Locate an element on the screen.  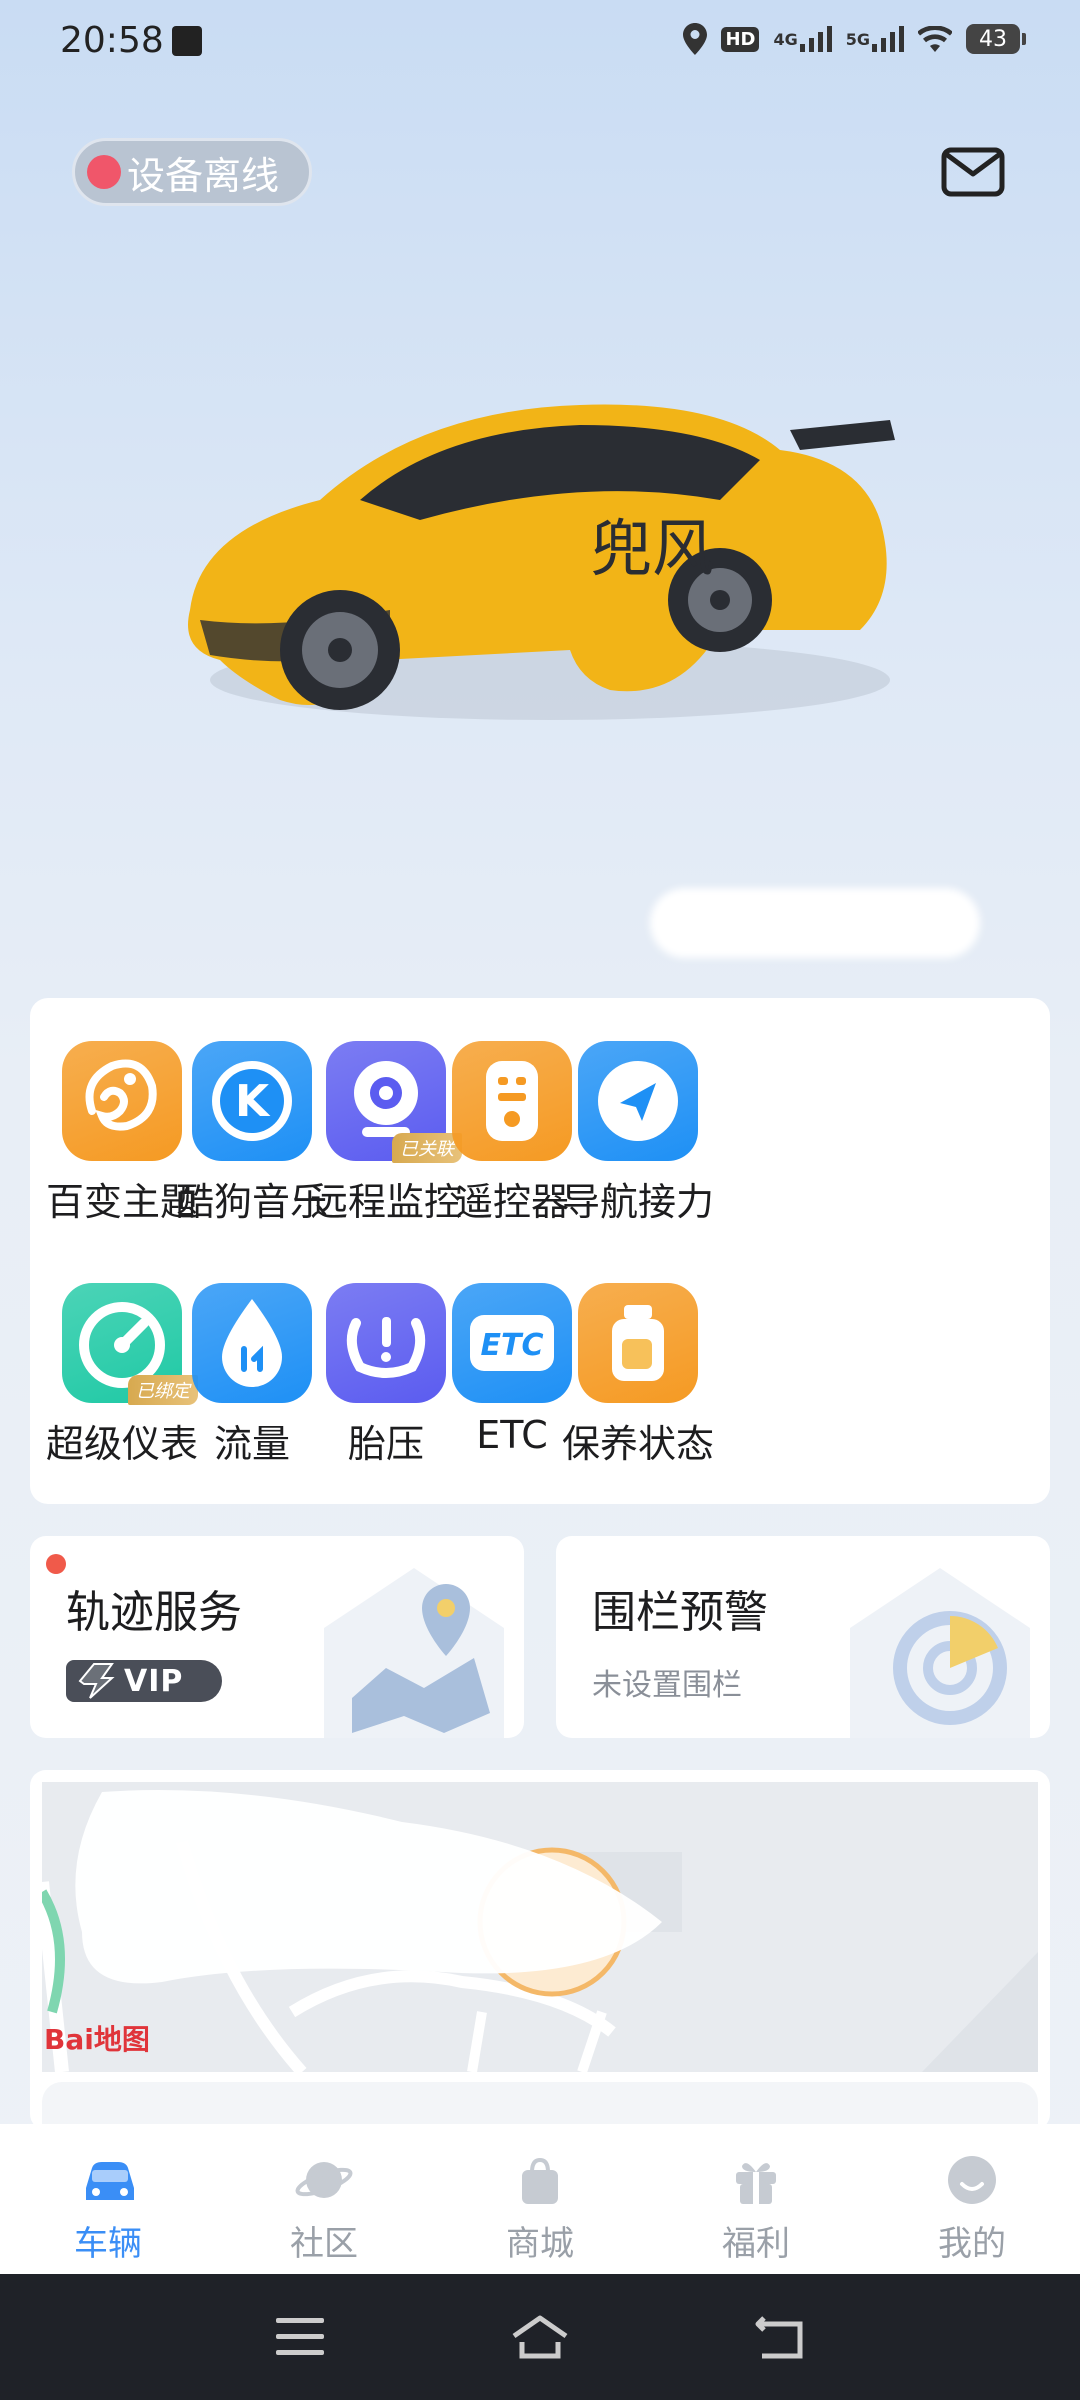
oil-can-icon is located at coordinates (638, 1342).